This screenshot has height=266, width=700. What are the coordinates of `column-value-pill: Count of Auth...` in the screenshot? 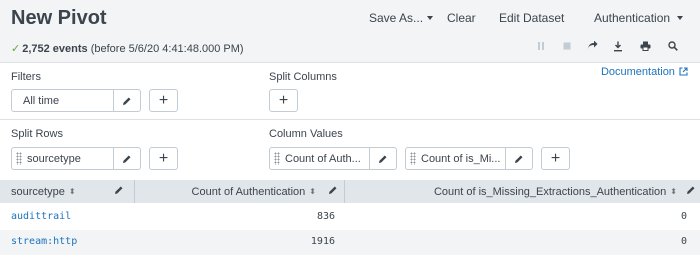 It's located at (333, 158).